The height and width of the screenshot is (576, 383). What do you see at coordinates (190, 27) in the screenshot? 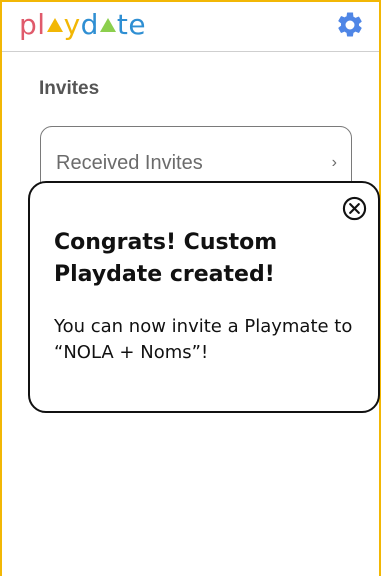
I see `app-header: pl yd te` at bounding box center [190, 27].